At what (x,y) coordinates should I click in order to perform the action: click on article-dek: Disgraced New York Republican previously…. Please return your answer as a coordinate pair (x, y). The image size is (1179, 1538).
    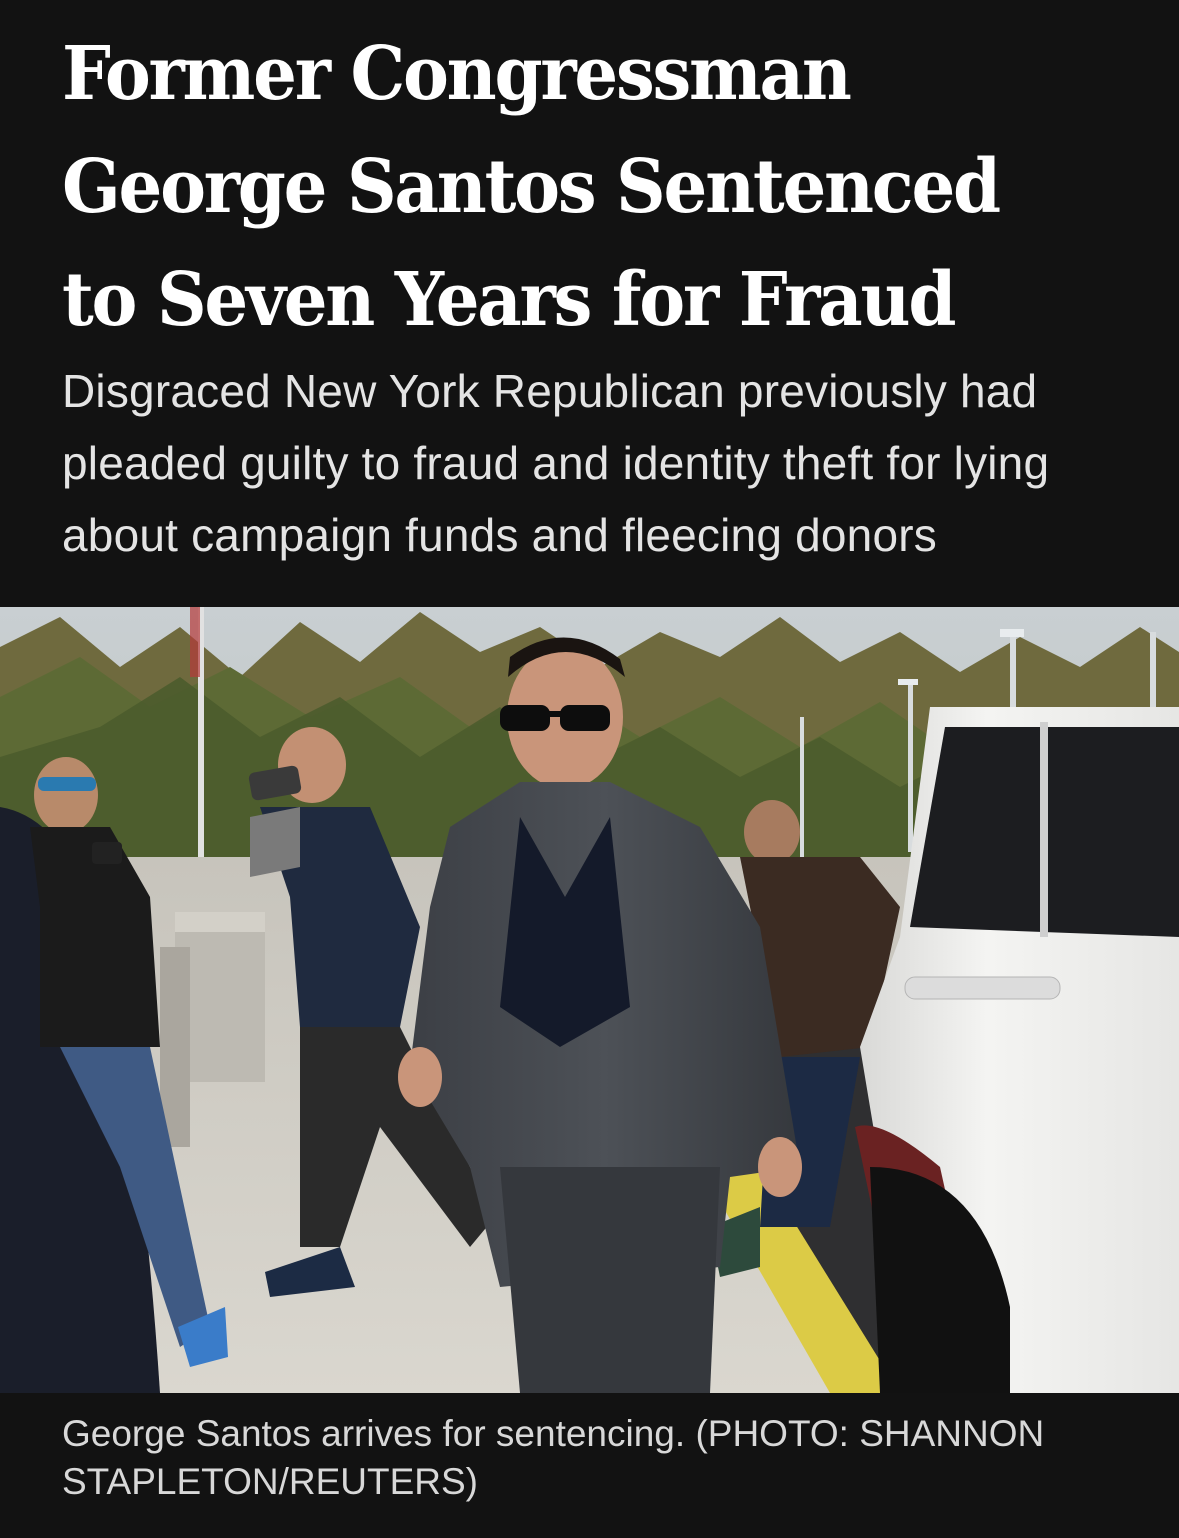
    Looking at the image, I should click on (556, 463).